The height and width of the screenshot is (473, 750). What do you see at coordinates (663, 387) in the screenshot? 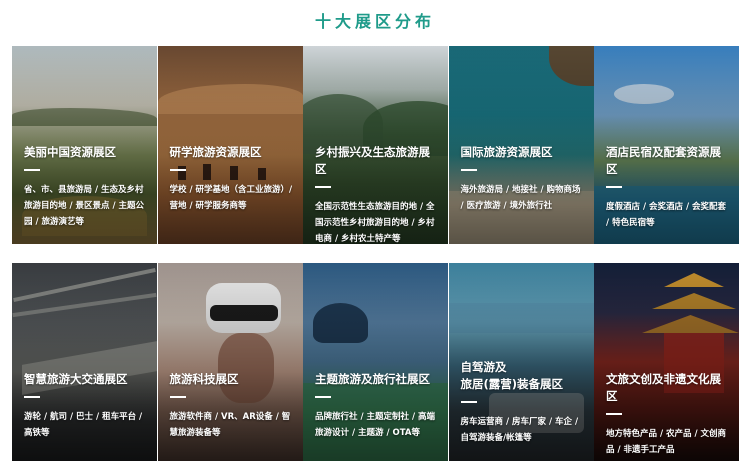
I see `zone-title: 文旅文创及非遗文化展区` at bounding box center [663, 387].